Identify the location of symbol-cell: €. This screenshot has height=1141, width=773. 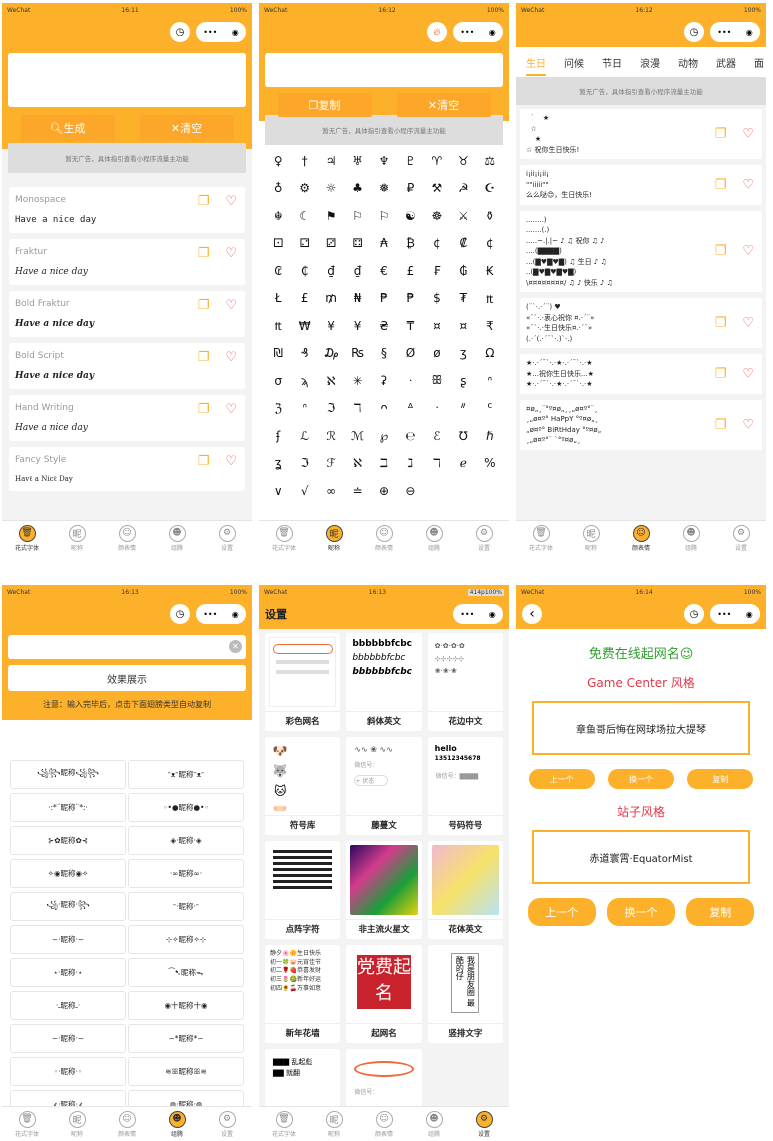
(384, 271).